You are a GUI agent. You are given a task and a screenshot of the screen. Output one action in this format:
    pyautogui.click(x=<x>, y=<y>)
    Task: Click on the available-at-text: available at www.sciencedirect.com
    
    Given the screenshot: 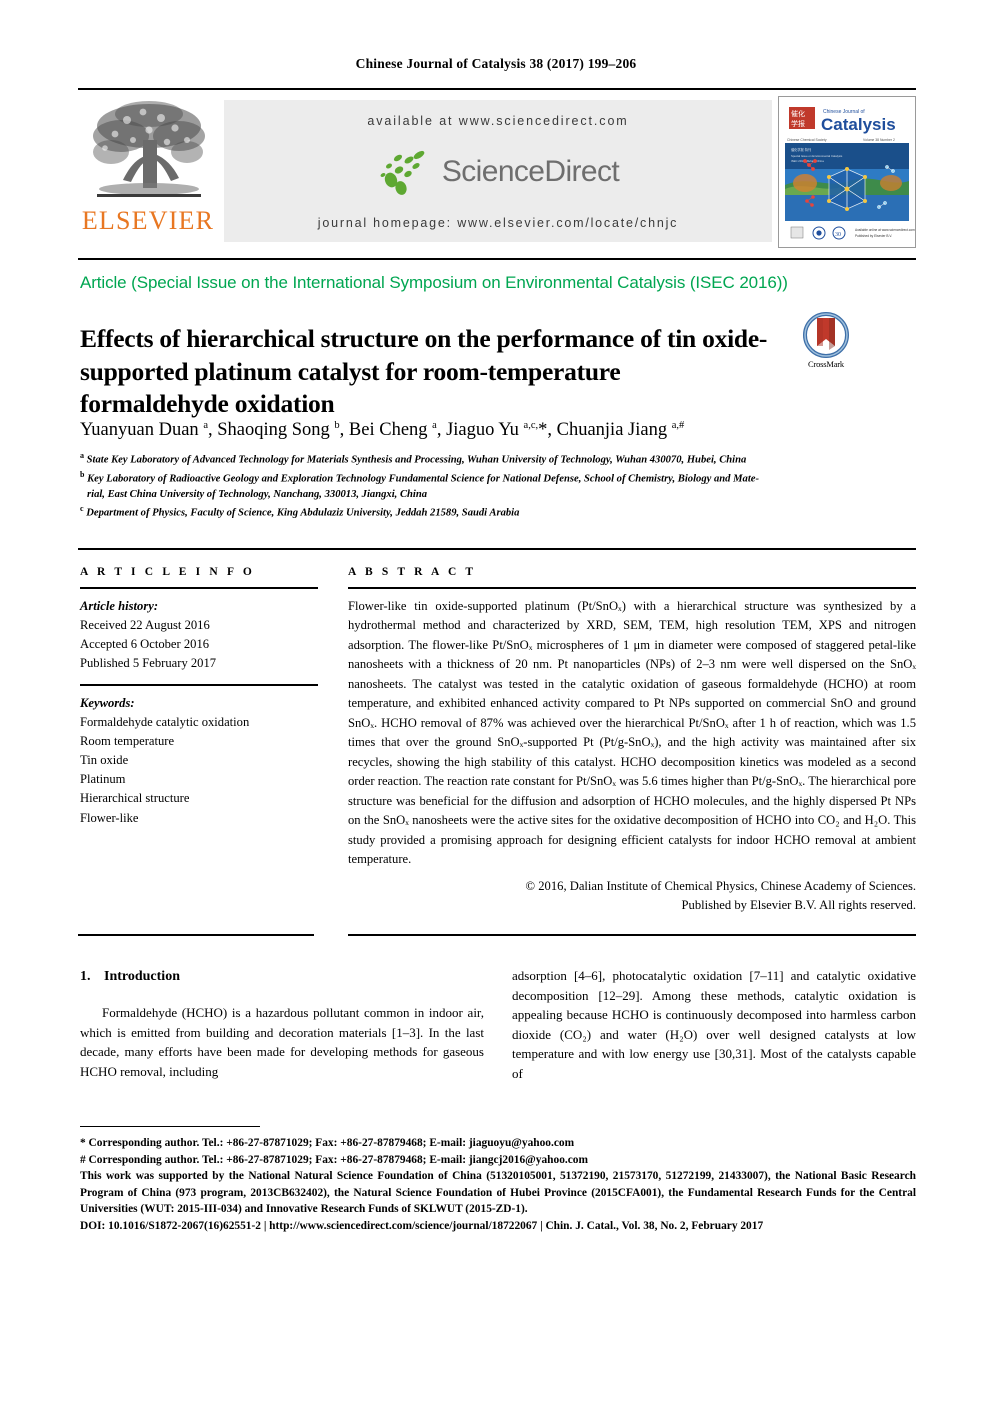 What is the action you would take?
    pyautogui.click(x=498, y=121)
    